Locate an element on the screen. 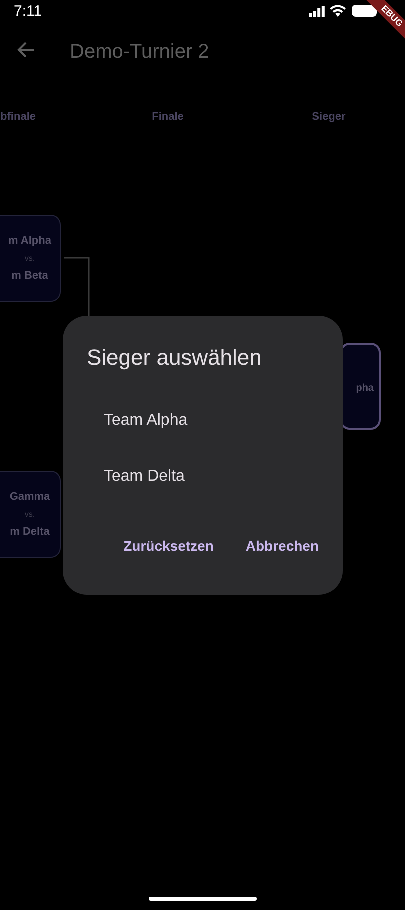  round-label: Finale is located at coordinates (168, 117).